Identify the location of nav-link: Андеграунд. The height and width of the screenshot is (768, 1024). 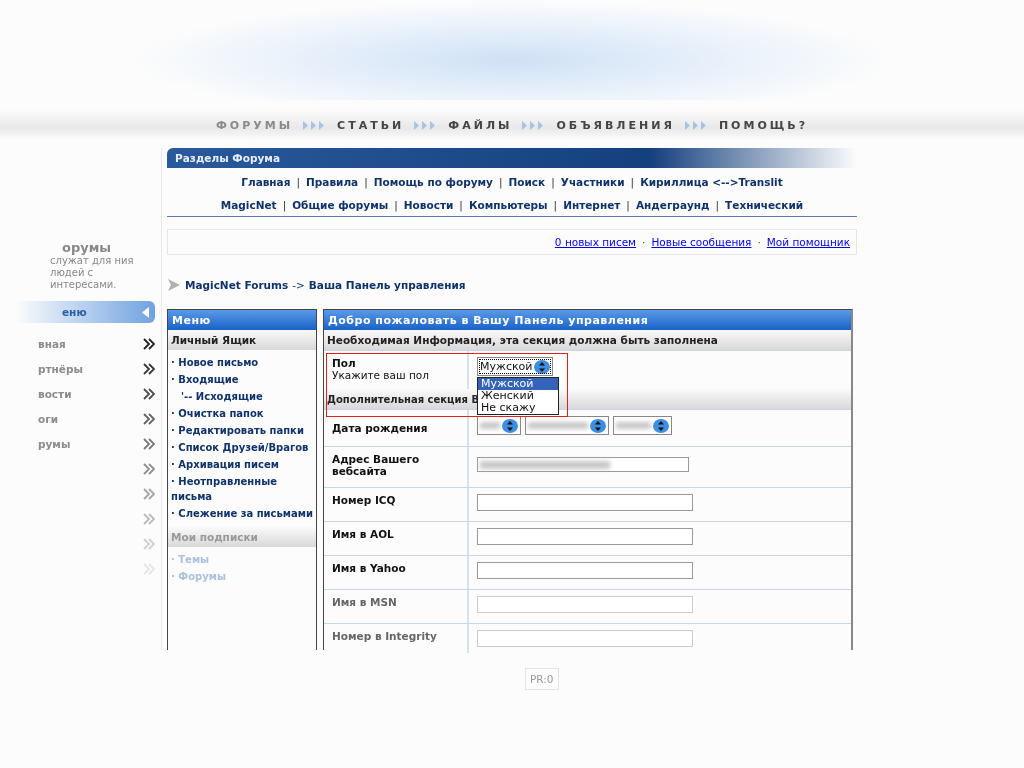
(672, 205).